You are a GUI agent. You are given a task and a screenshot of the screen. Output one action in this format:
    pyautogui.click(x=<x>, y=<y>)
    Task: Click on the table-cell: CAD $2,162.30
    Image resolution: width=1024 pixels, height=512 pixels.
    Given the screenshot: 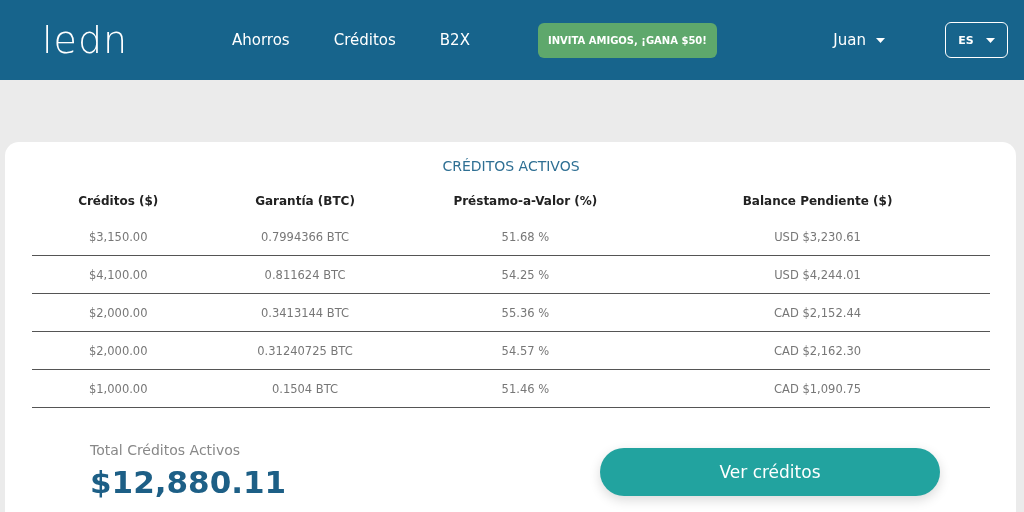 What is the action you would take?
    pyautogui.click(x=817, y=350)
    